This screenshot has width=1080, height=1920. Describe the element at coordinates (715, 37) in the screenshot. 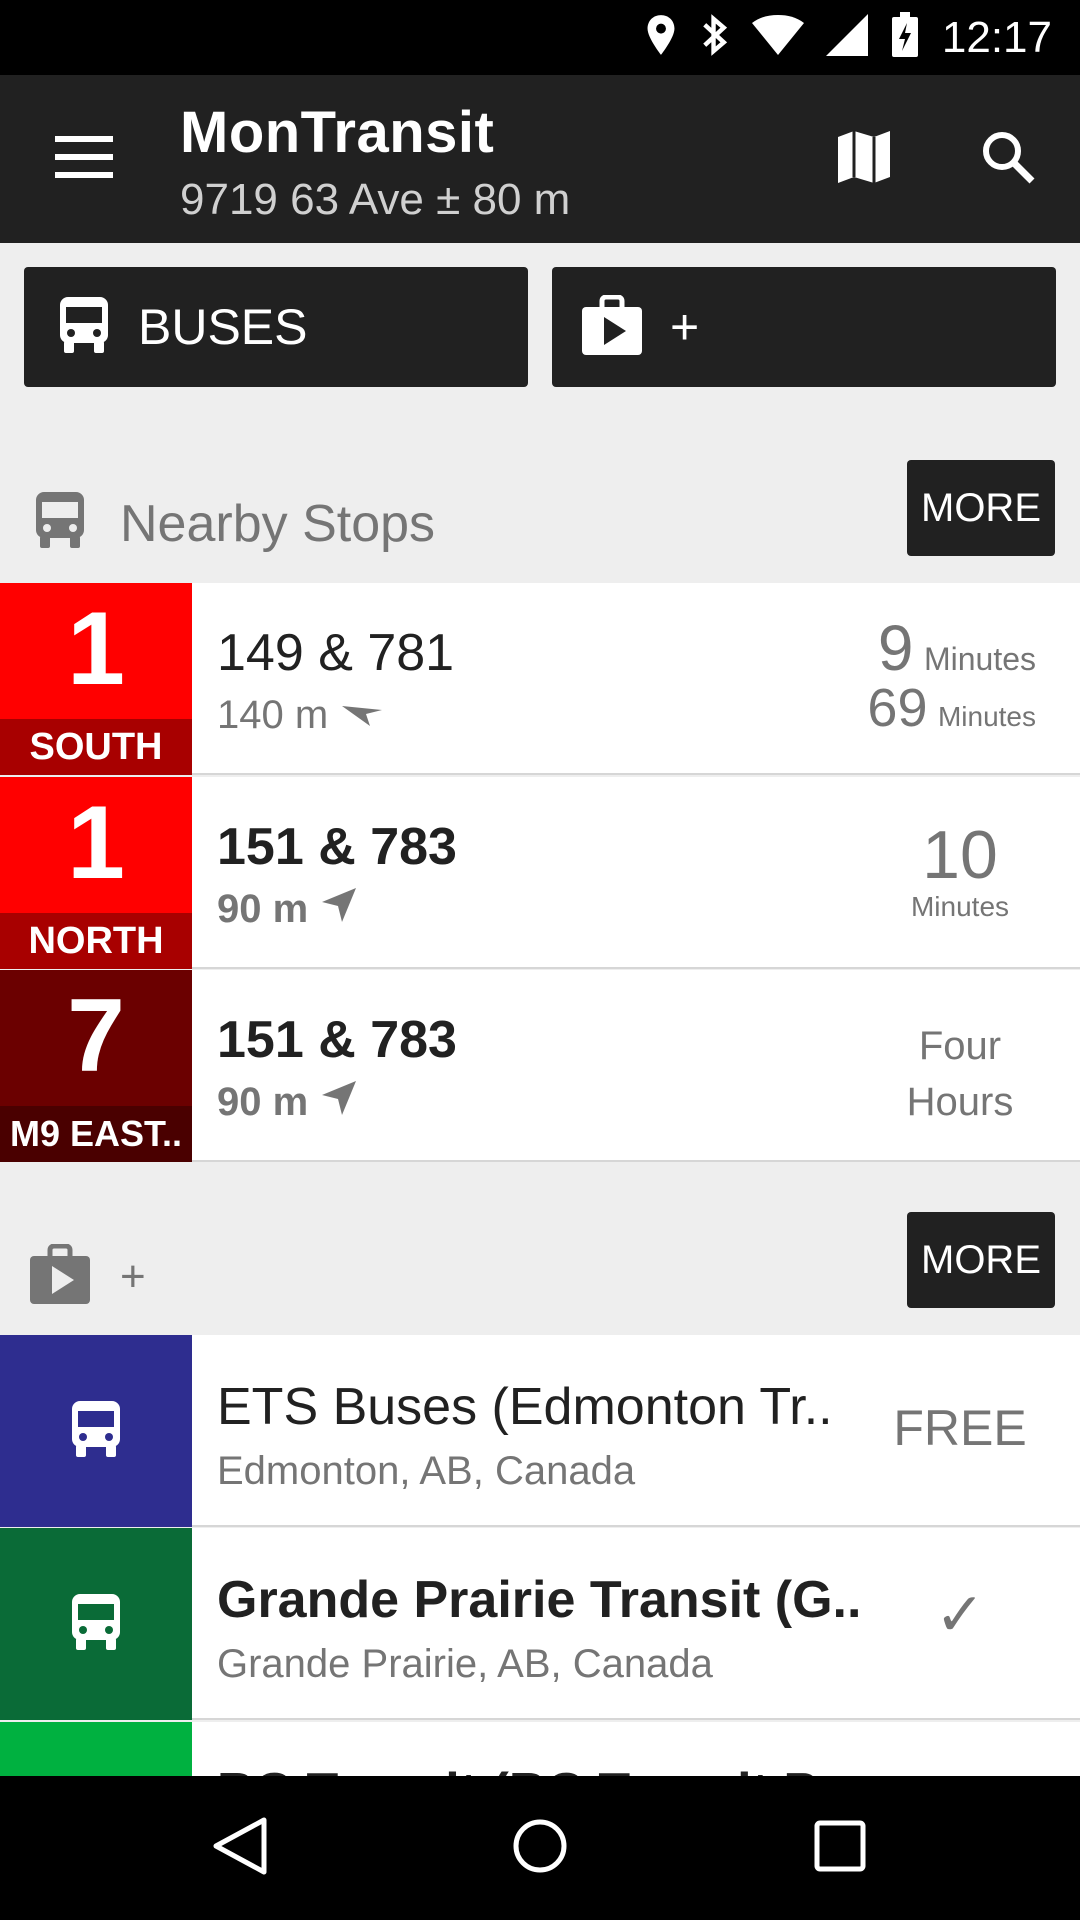

I see `bluetooth-icon` at that location.